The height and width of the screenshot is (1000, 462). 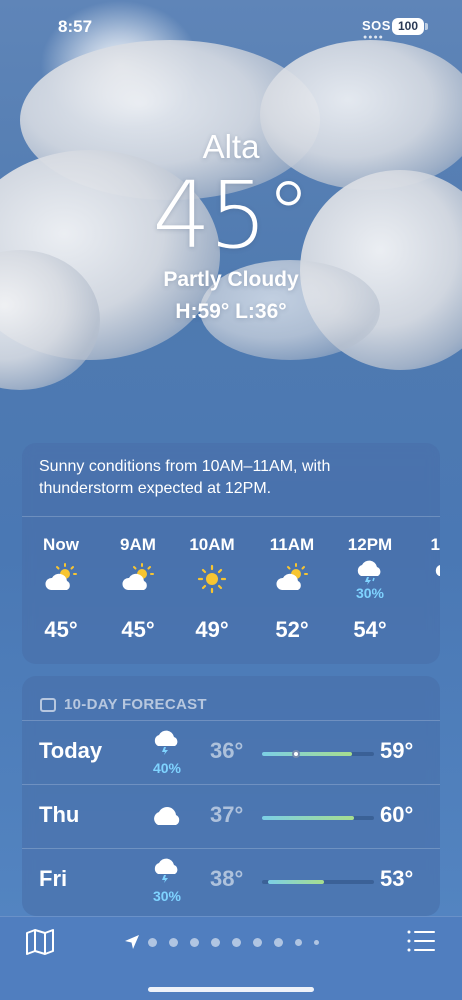 I want to click on map-icon, so click(x=40, y=942).